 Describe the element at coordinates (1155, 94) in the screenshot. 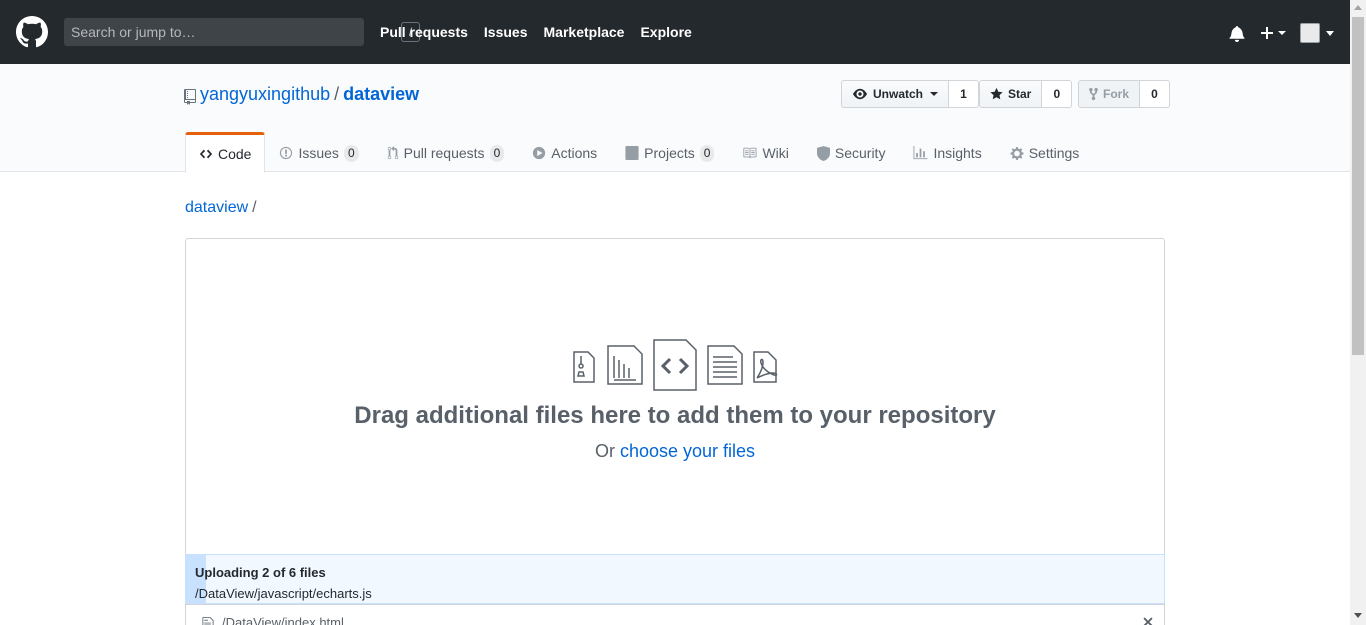

I see `forks-count: 0` at that location.